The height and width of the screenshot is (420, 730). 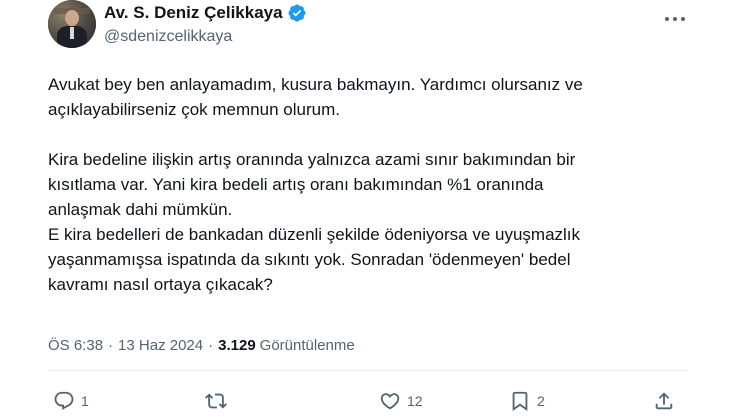 I want to click on tweet-date: 13 Haz 2024, so click(x=160, y=345).